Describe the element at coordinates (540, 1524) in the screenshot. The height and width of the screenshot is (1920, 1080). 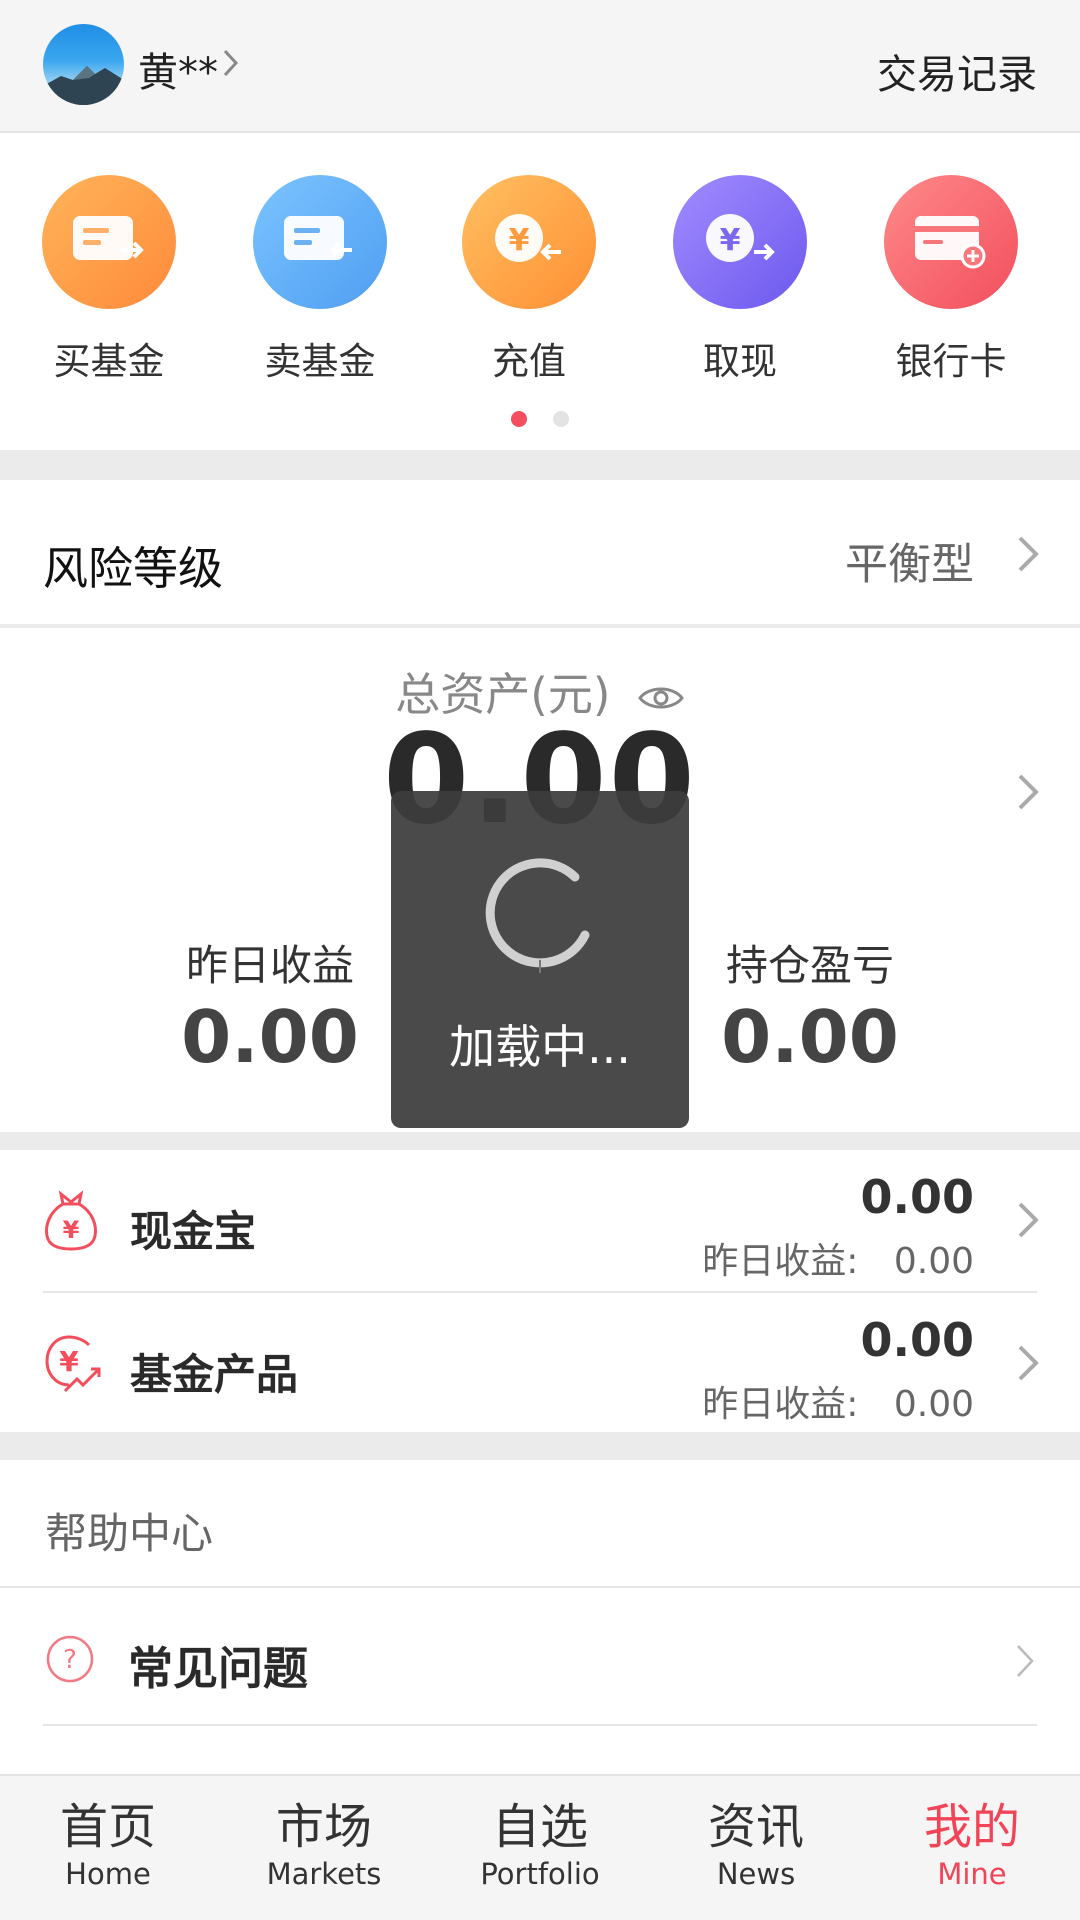
I see `help-center-header: 帮助中心` at that location.